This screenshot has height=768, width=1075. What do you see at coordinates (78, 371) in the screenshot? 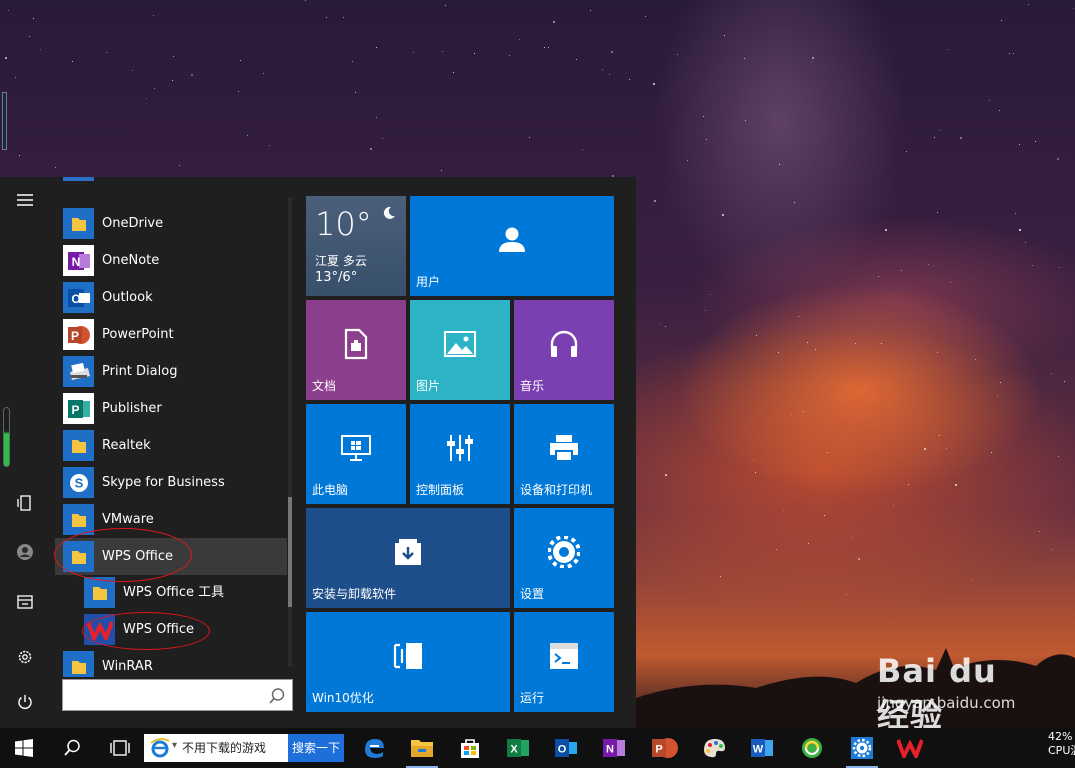
I see `printer-icon` at bounding box center [78, 371].